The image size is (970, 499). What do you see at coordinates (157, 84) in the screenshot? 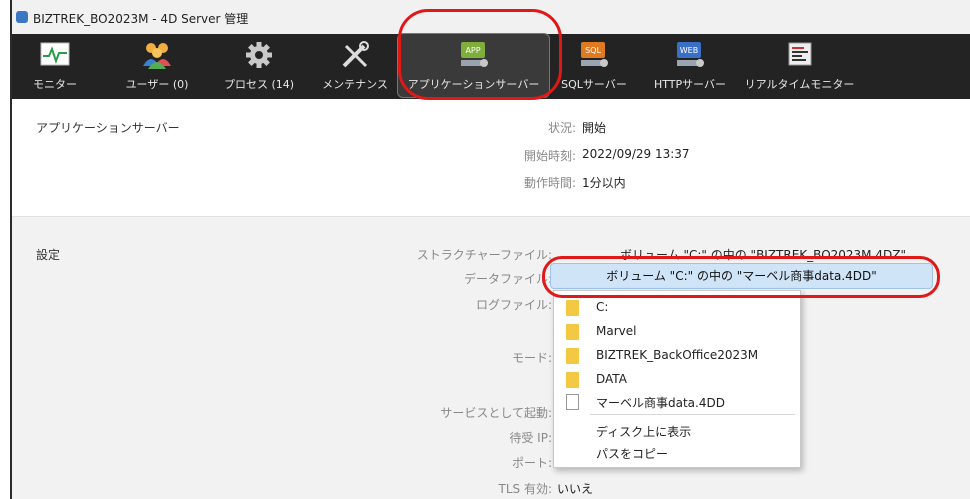
I see `tab-users-label: ユーザー (0)` at bounding box center [157, 84].